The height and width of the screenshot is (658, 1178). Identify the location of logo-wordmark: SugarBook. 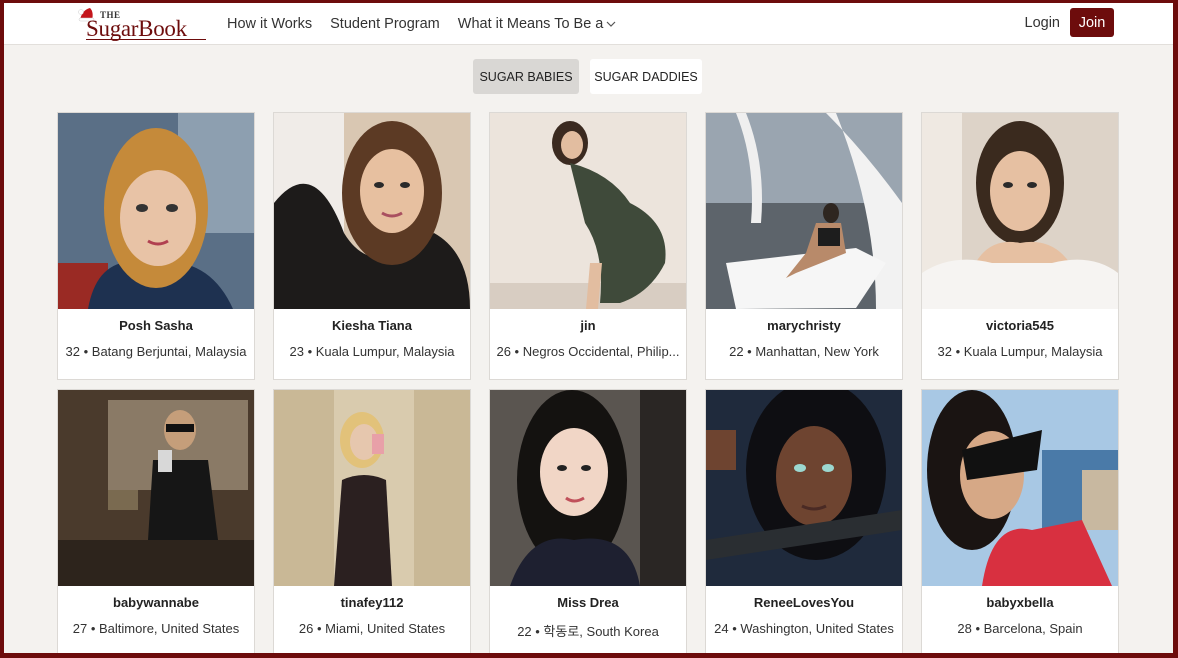
(136, 28).